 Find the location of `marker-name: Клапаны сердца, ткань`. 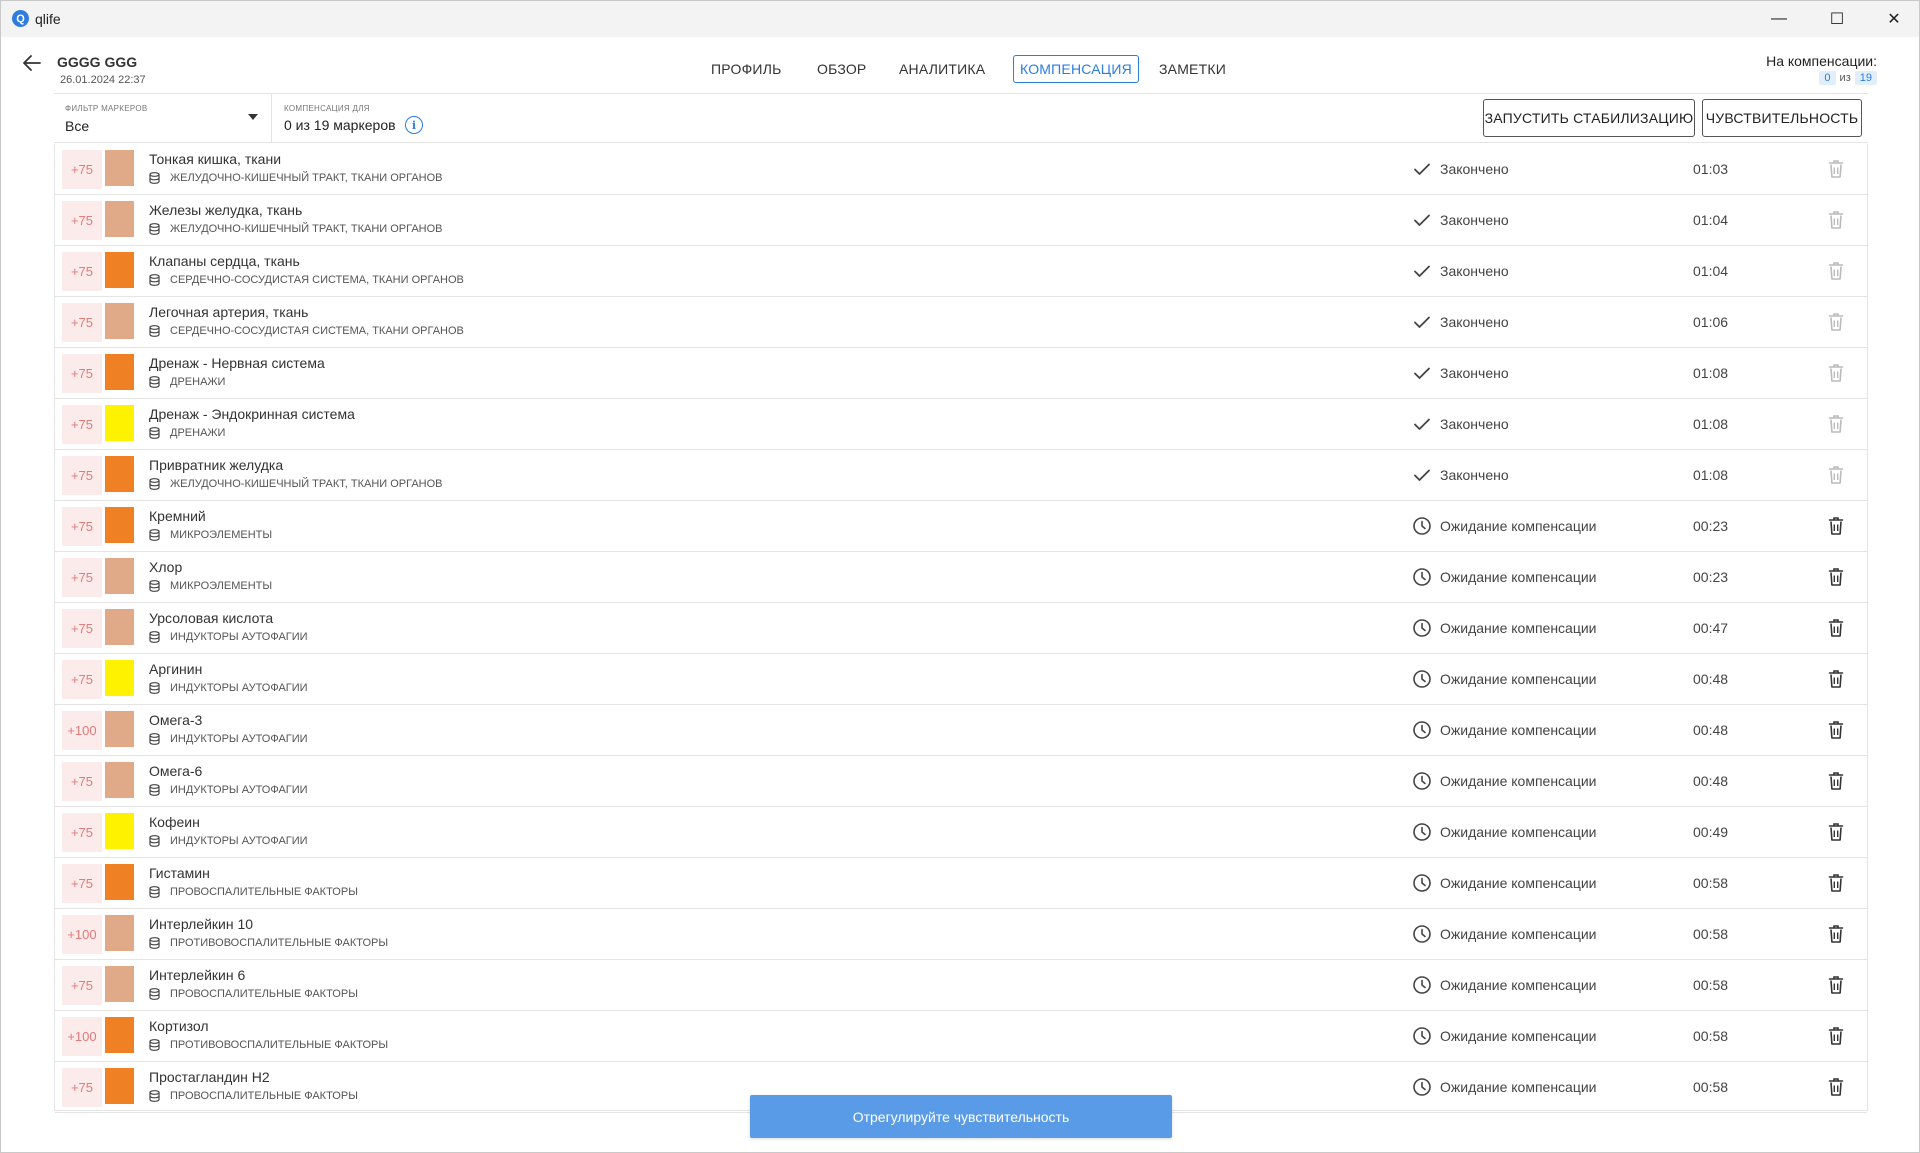

marker-name: Клапаны сердца, ткань is located at coordinates (224, 261).